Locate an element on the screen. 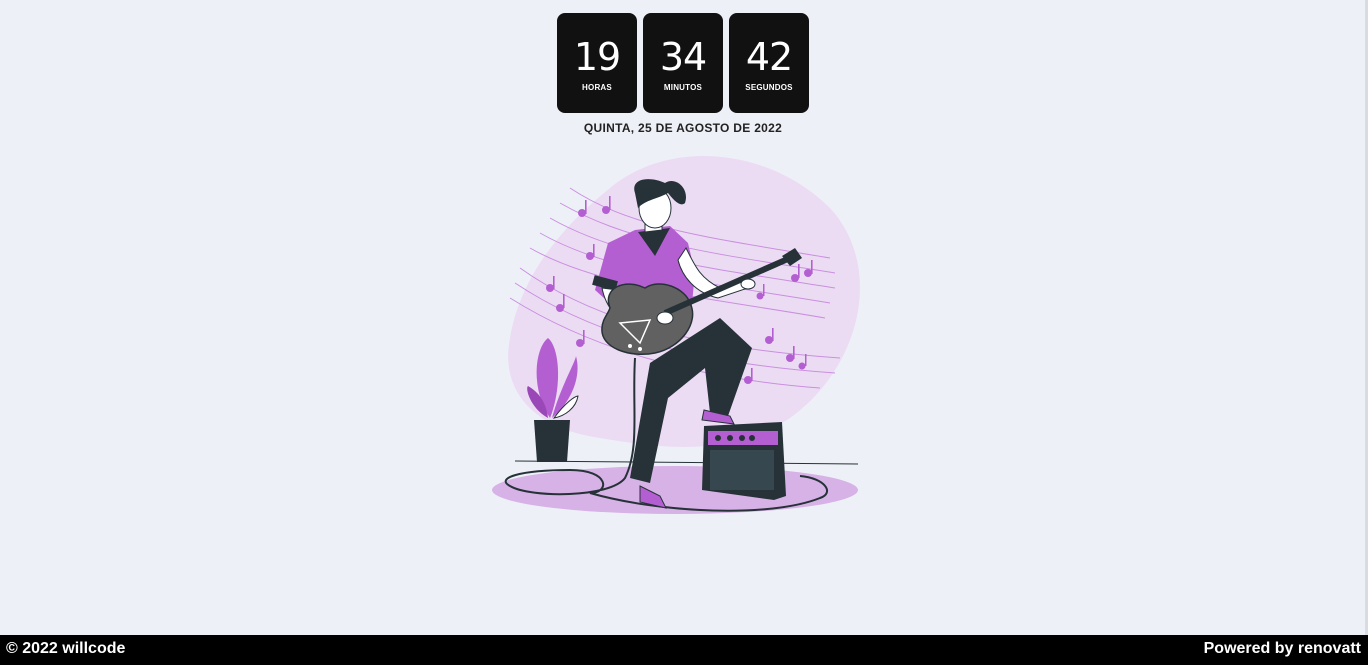  footer: © 2022 willcode Powered by renovatt is located at coordinates (684, 650).